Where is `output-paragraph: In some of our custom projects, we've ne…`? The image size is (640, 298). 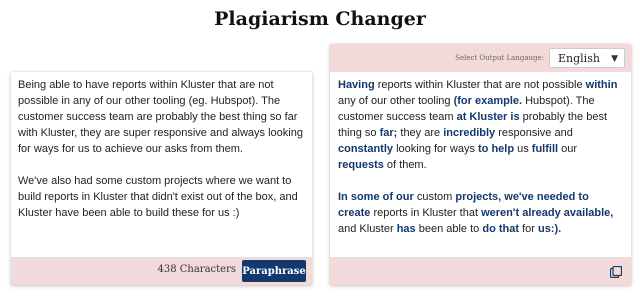 output-paragraph: In some of our custom projects, we've ne… is located at coordinates (481, 213).